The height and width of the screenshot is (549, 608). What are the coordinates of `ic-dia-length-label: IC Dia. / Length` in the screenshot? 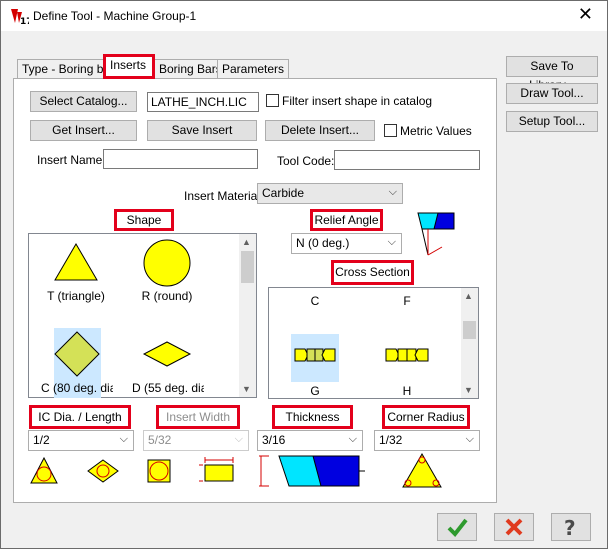 It's located at (80, 417).